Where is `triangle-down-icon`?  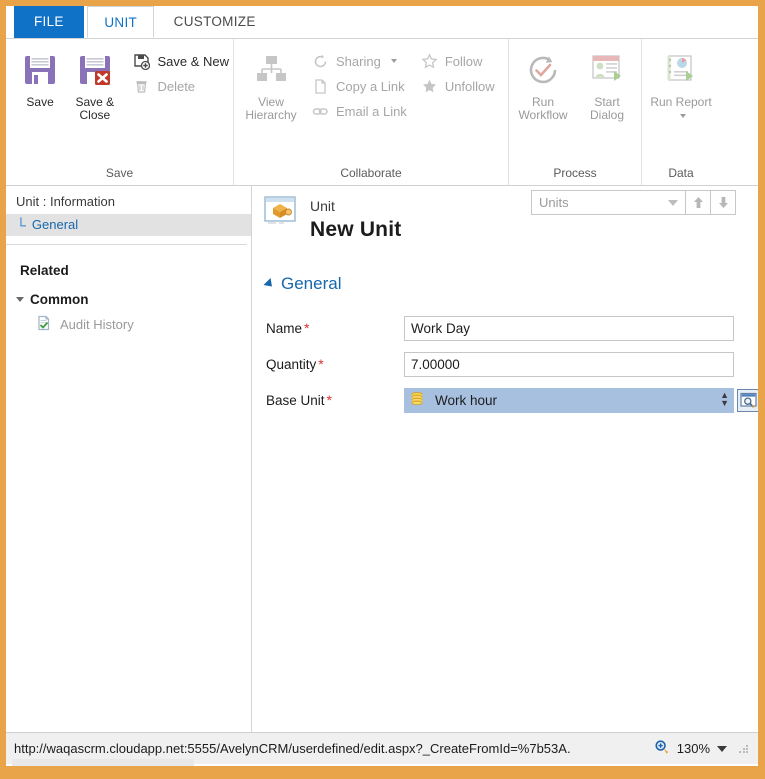
triangle-down-icon is located at coordinates (20, 299).